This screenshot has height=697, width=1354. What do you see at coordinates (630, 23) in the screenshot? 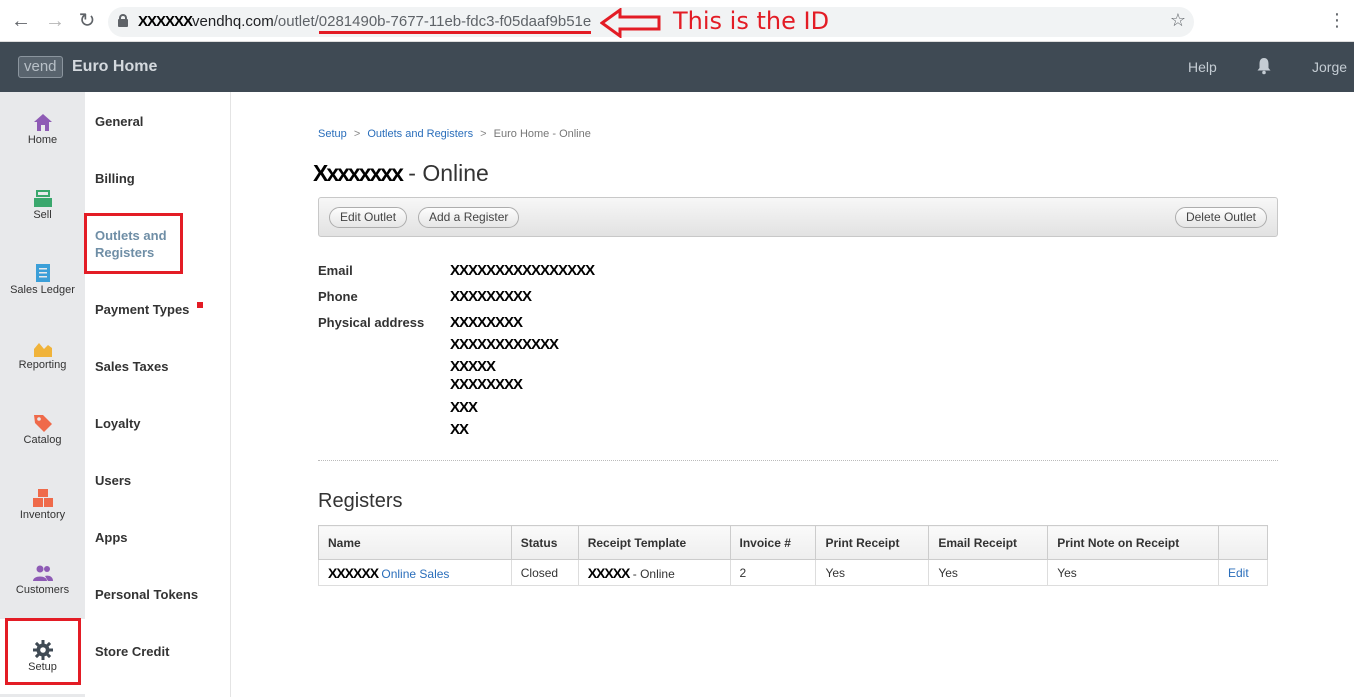
I see `annotation-arrow-icon` at bounding box center [630, 23].